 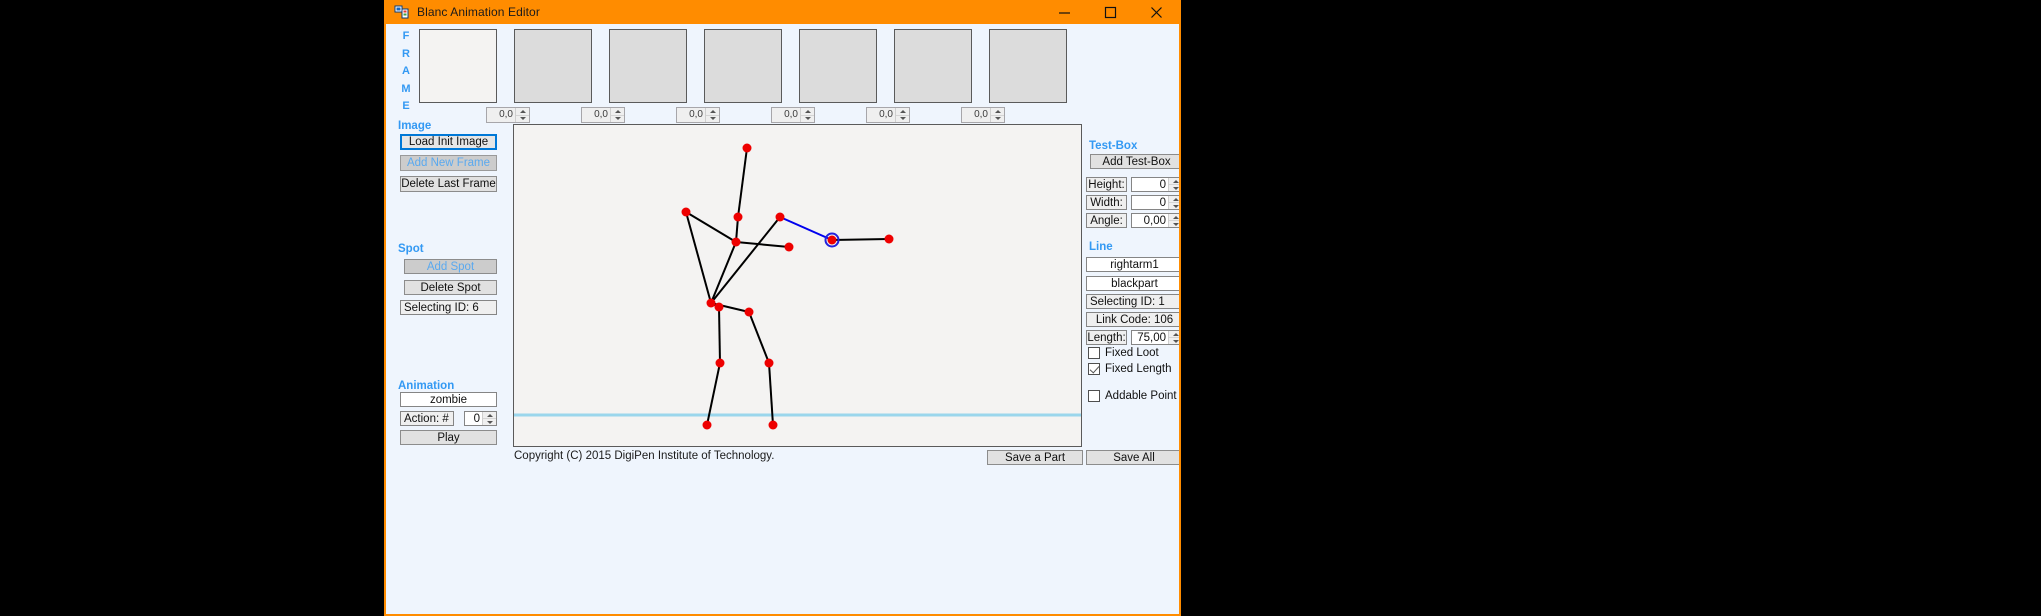 What do you see at coordinates (1130, 369) in the screenshot?
I see `fixed-length-checkbox: Fixed Length` at bounding box center [1130, 369].